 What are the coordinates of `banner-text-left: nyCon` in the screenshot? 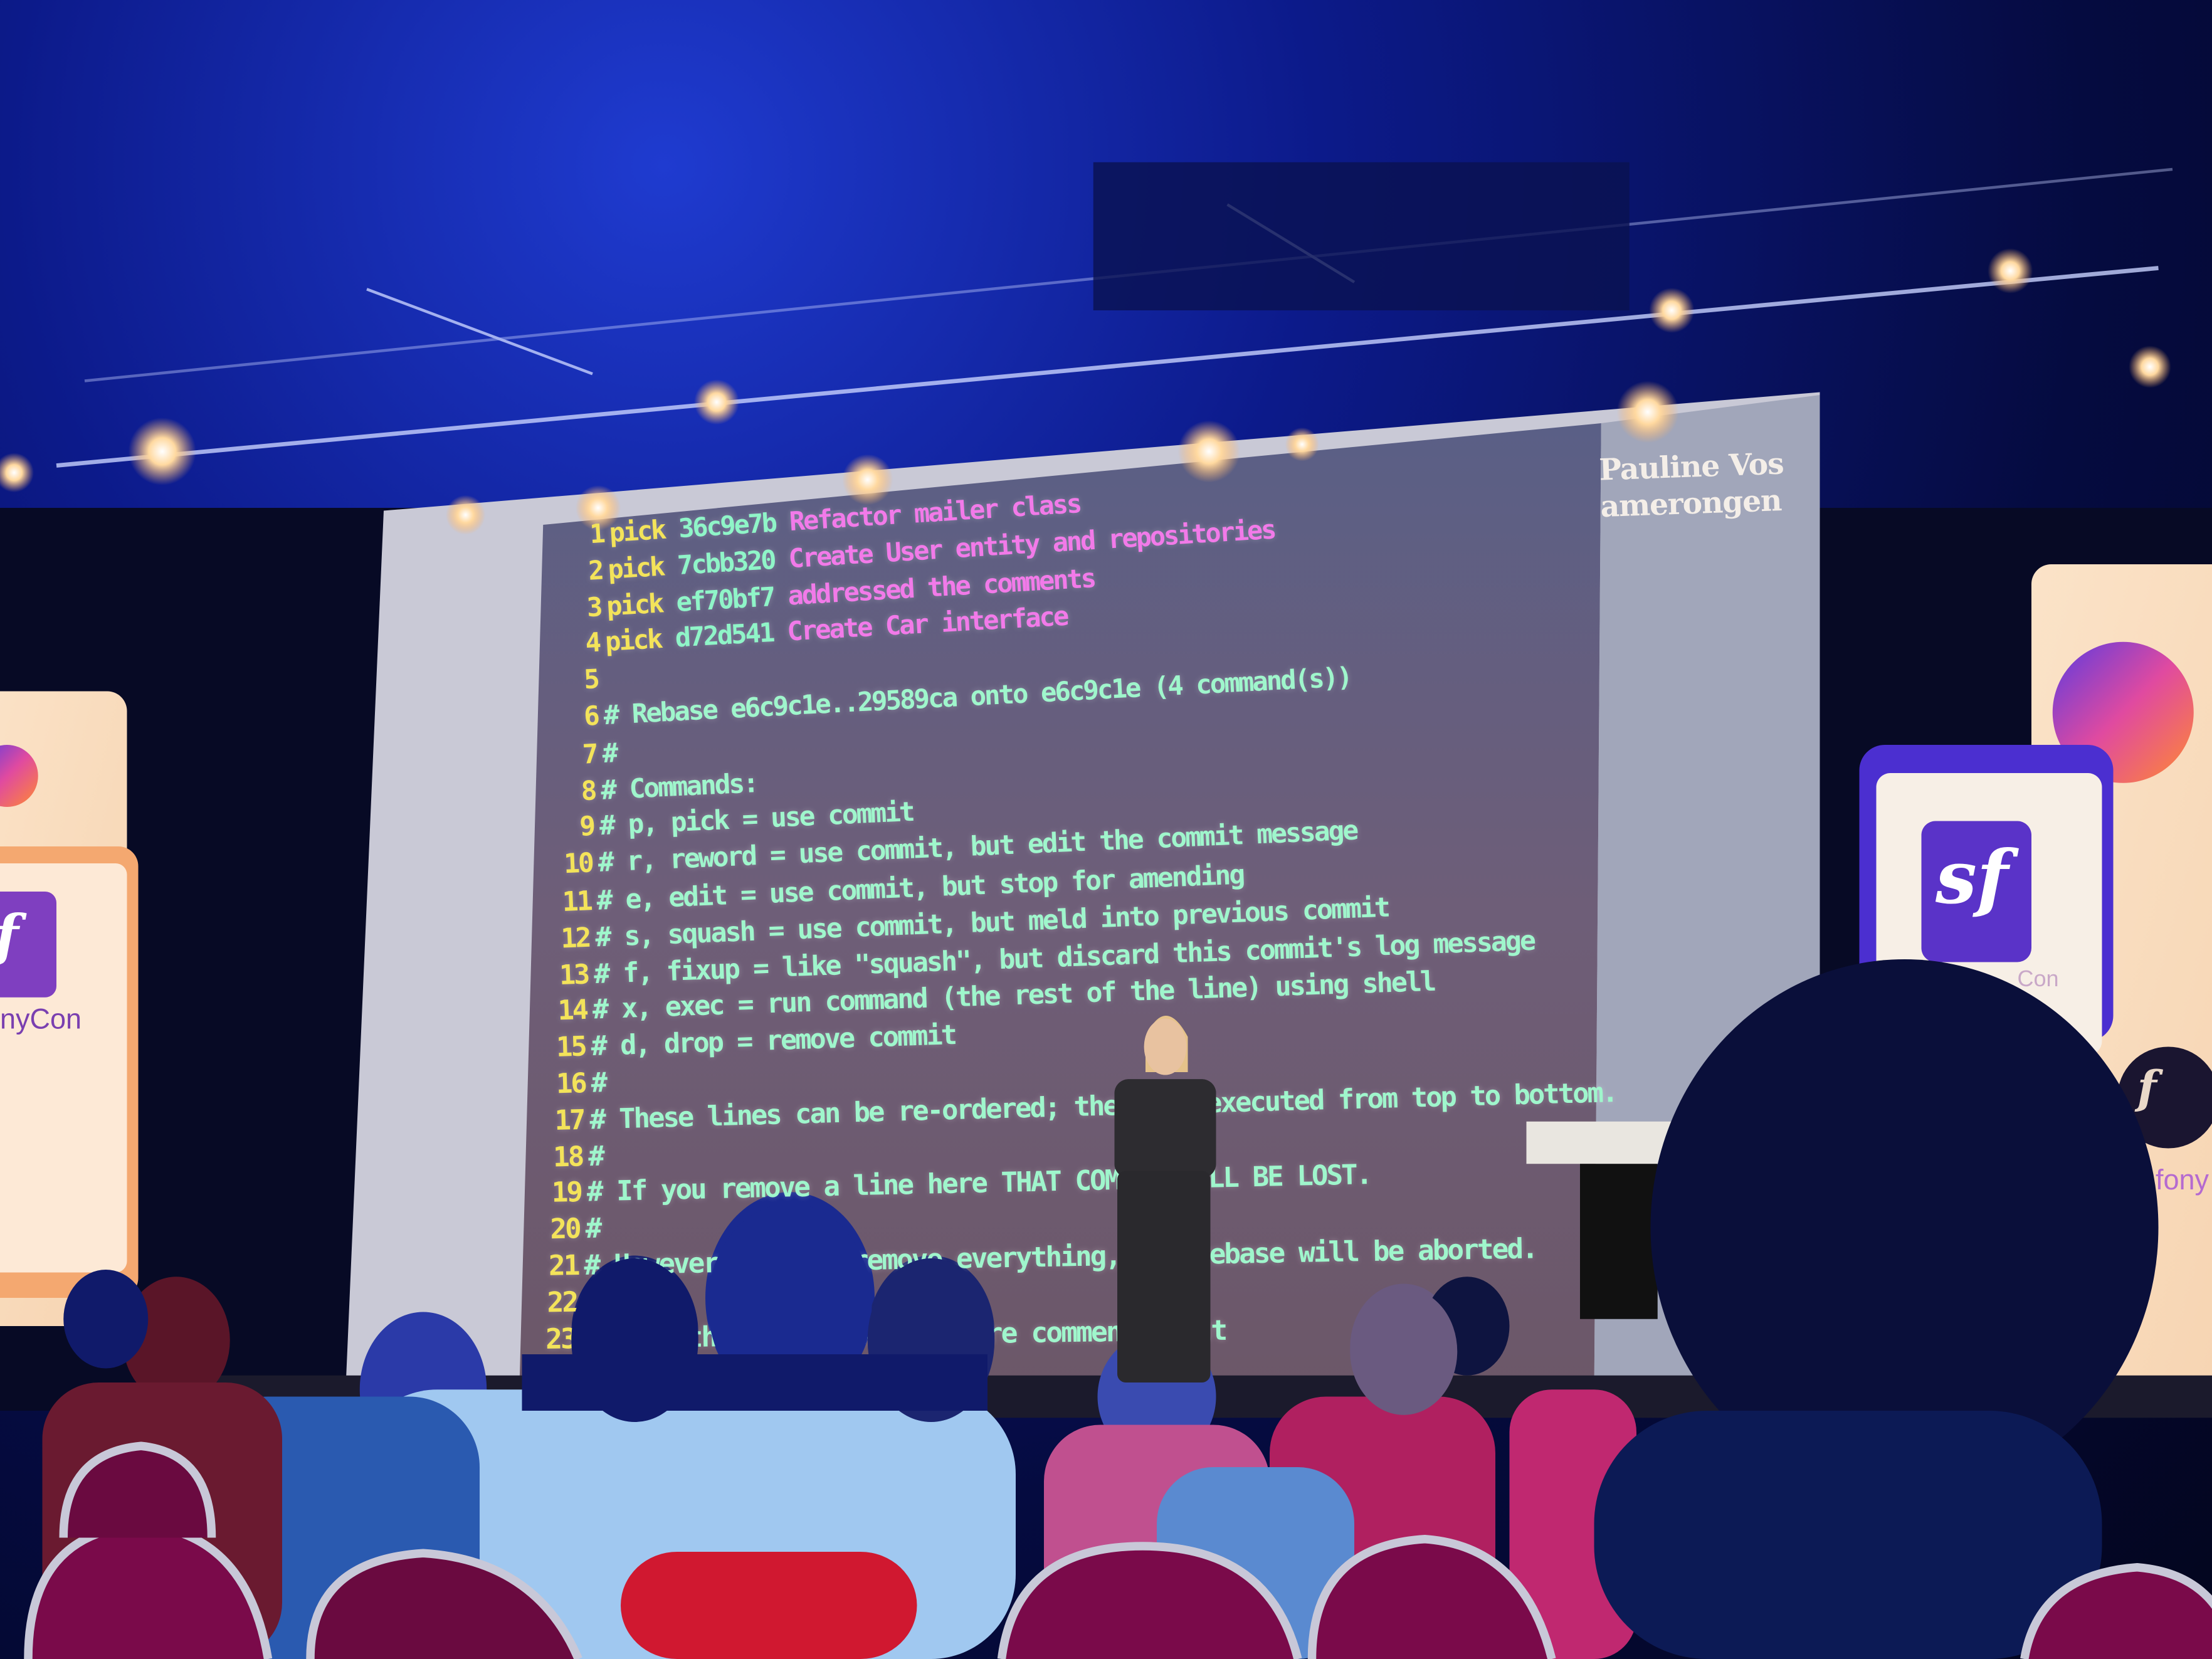 It's located at (41, 1020).